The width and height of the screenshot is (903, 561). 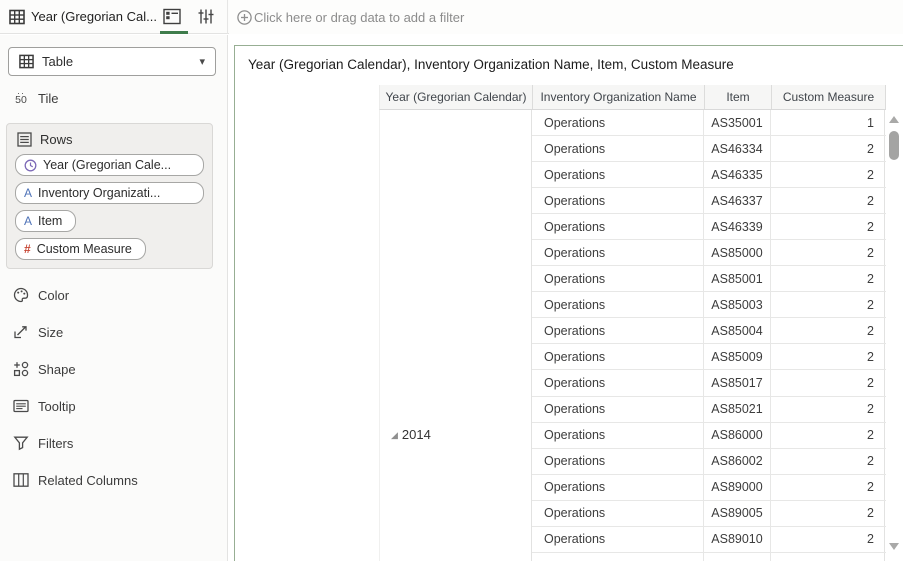 I want to click on table-row: Operations AS89010 2, so click(x=709, y=539).